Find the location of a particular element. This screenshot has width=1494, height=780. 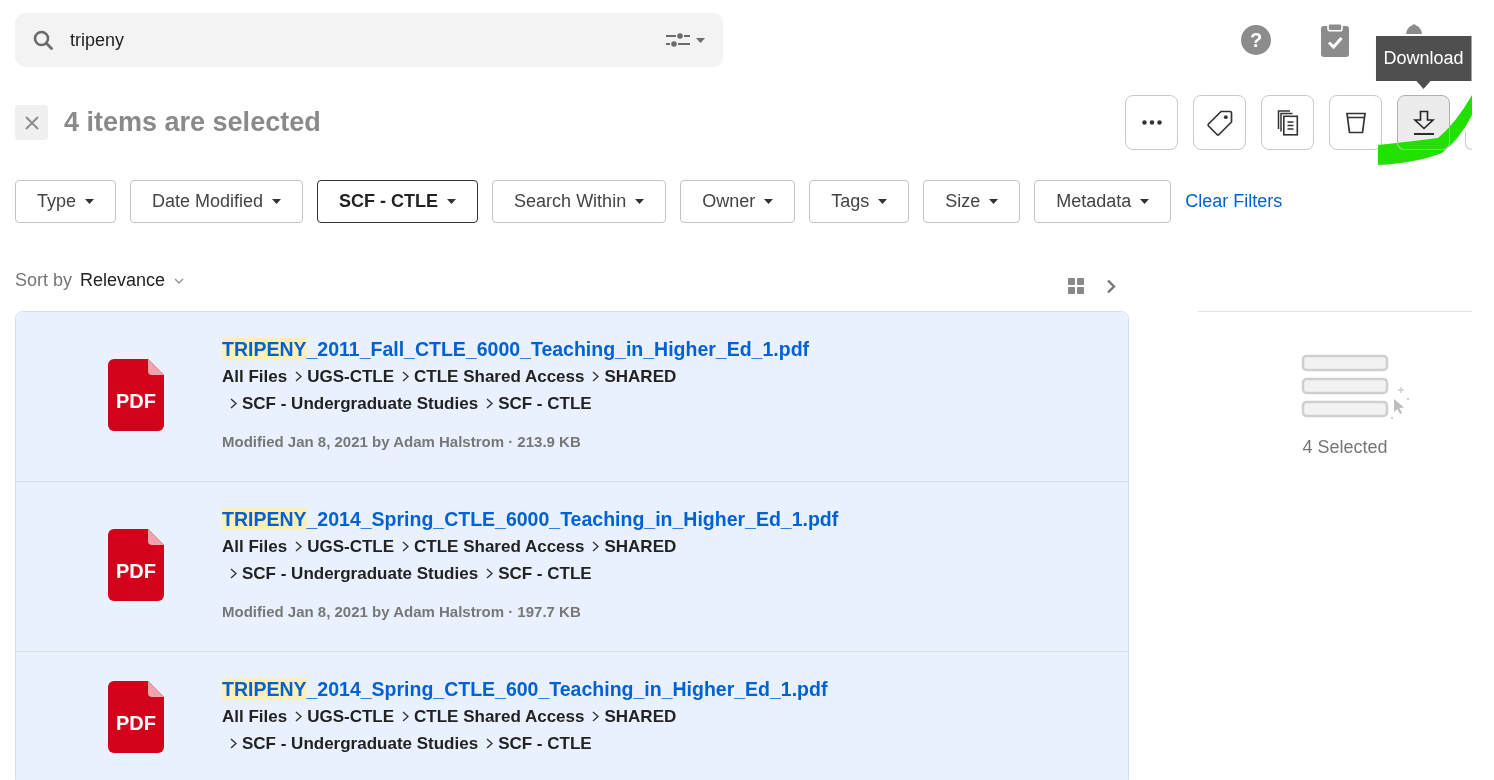

filter-button: Metadata is located at coordinates (1103, 201).